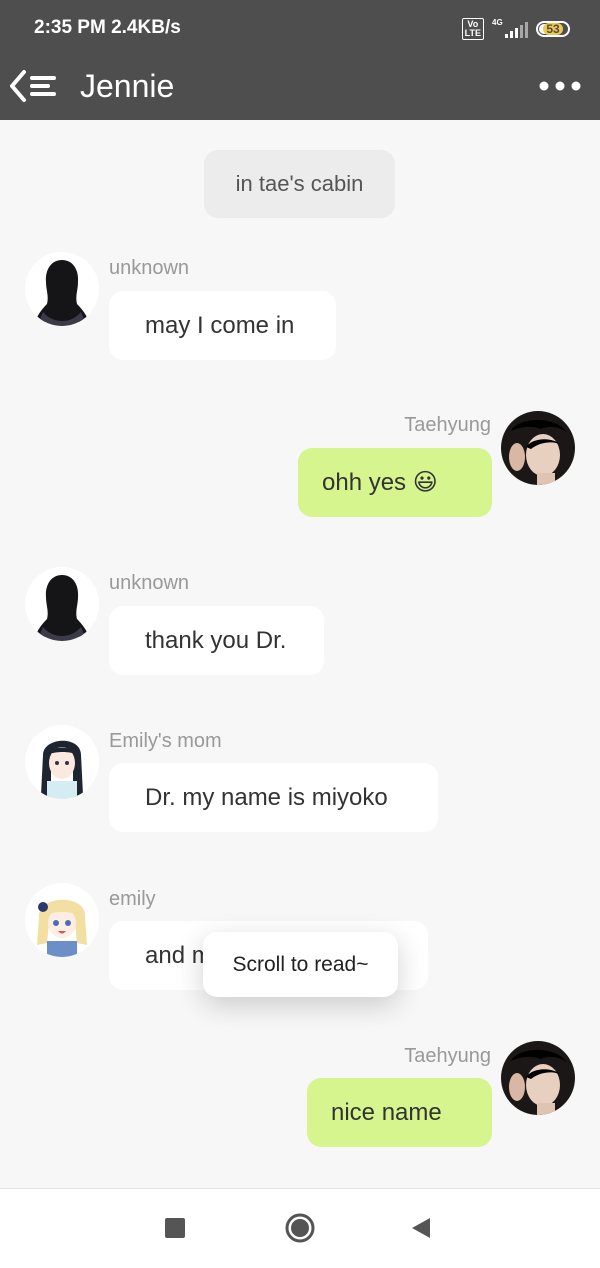 The image size is (600, 1268). What do you see at coordinates (175, 1228) in the screenshot?
I see `recents-square-icon` at bounding box center [175, 1228].